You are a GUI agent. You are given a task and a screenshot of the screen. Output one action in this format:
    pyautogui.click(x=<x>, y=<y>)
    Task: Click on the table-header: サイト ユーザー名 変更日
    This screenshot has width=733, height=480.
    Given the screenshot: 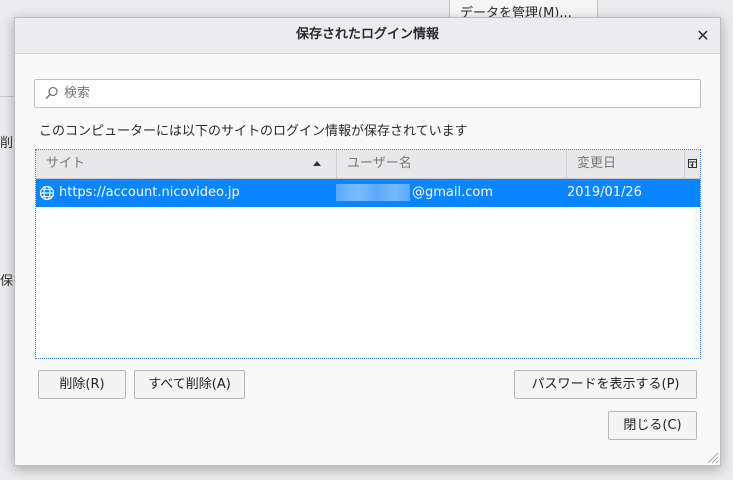 What is the action you would take?
    pyautogui.click(x=368, y=164)
    